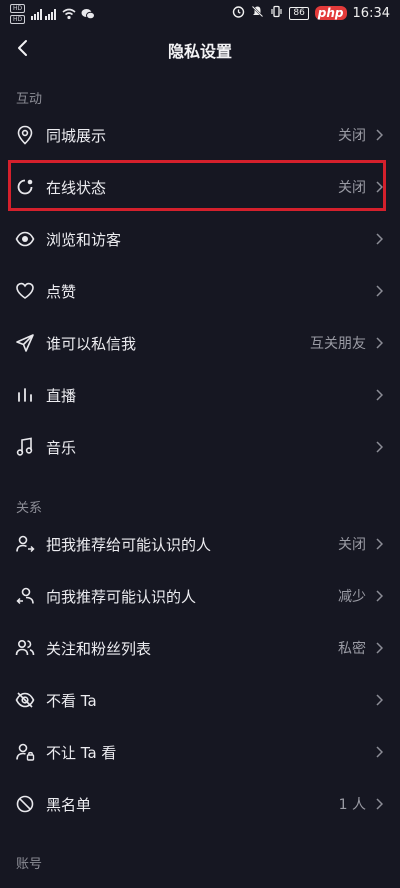 The width and height of the screenshot is (400, 888). Describe the element at coordinates (311, 13) in the screenshot. I see `status-bar-right: 86 php 16:34` at that location.